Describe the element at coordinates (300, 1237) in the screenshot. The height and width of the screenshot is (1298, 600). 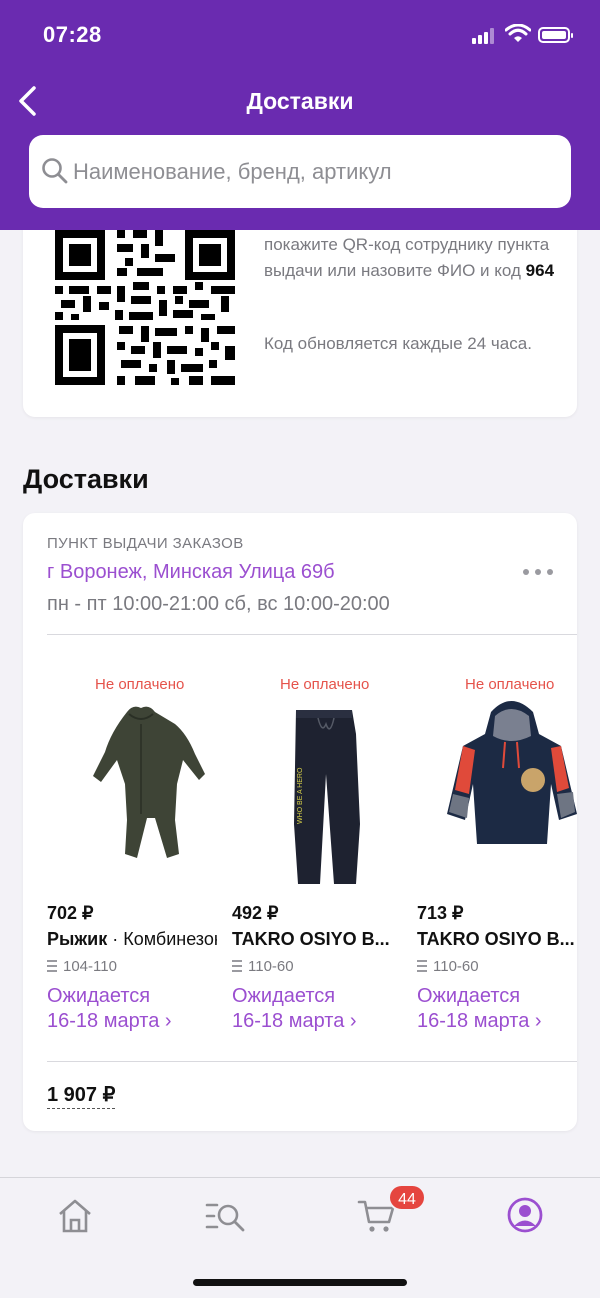
I see `tab-bar: 44` at that location.